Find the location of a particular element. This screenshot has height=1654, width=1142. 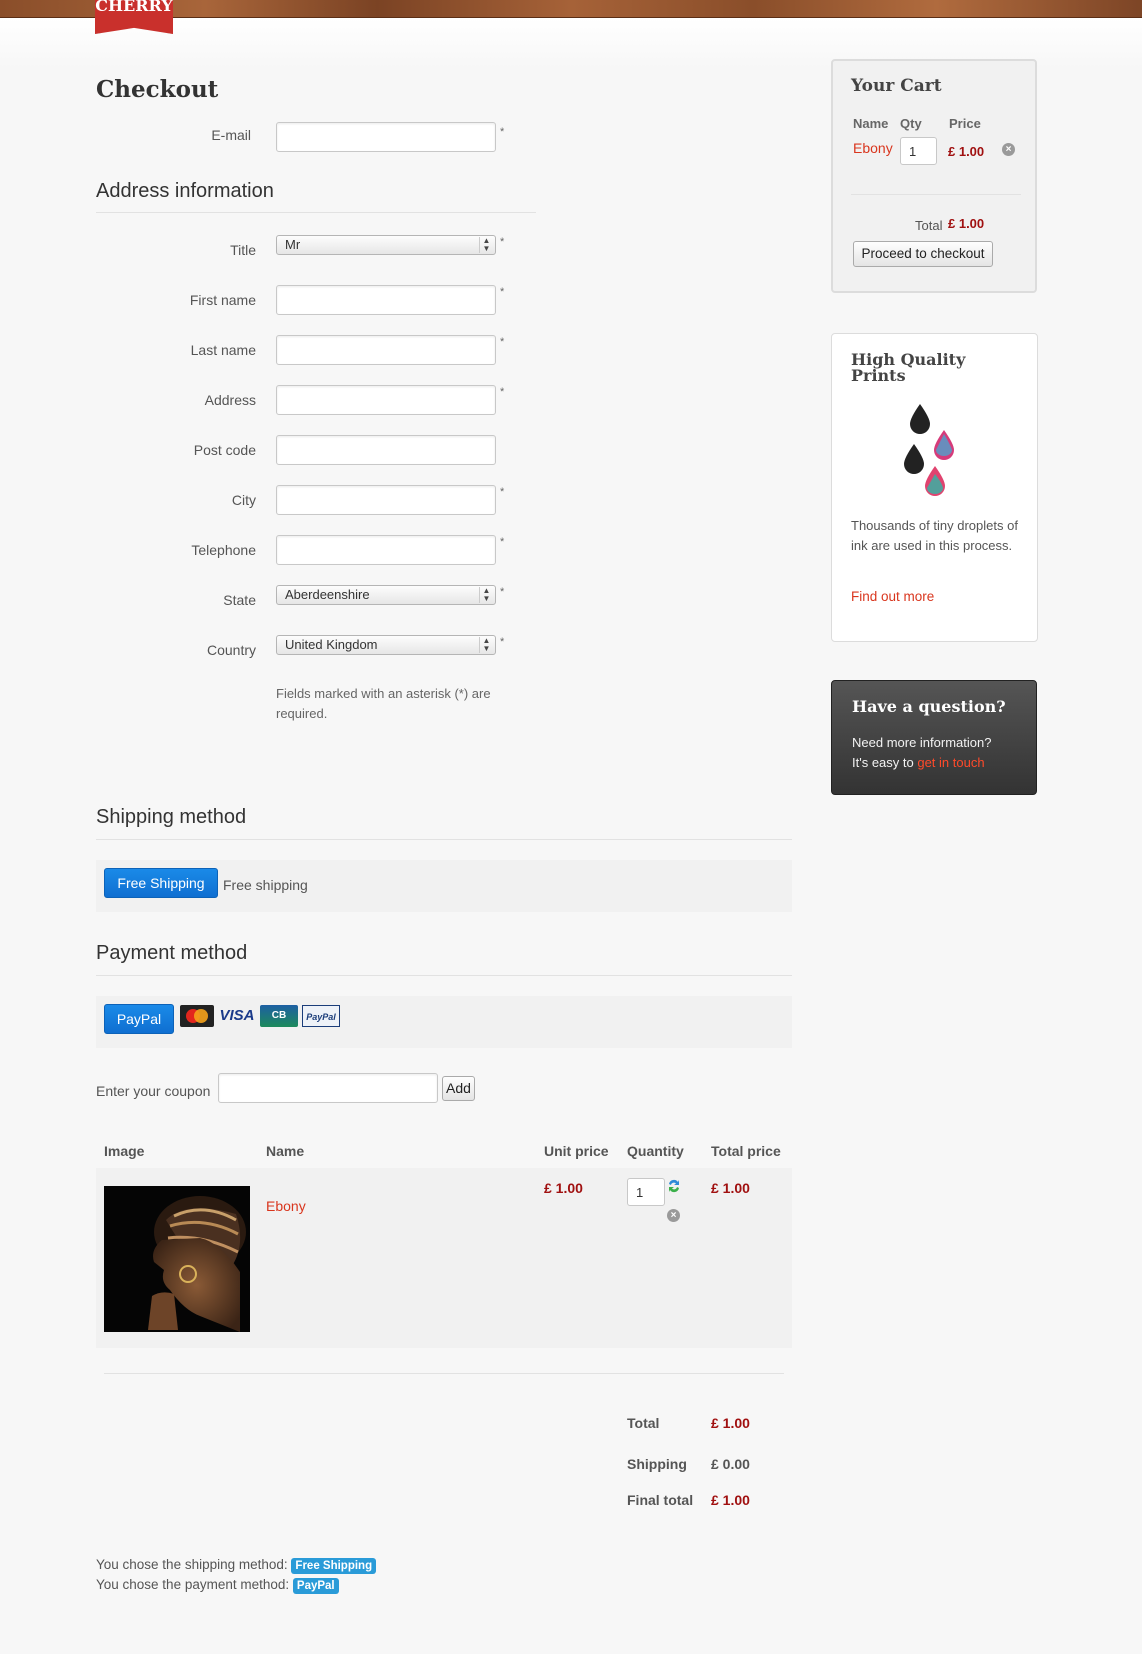

final-total-value: £ 1.00 is located at coordinates (730, 1500).